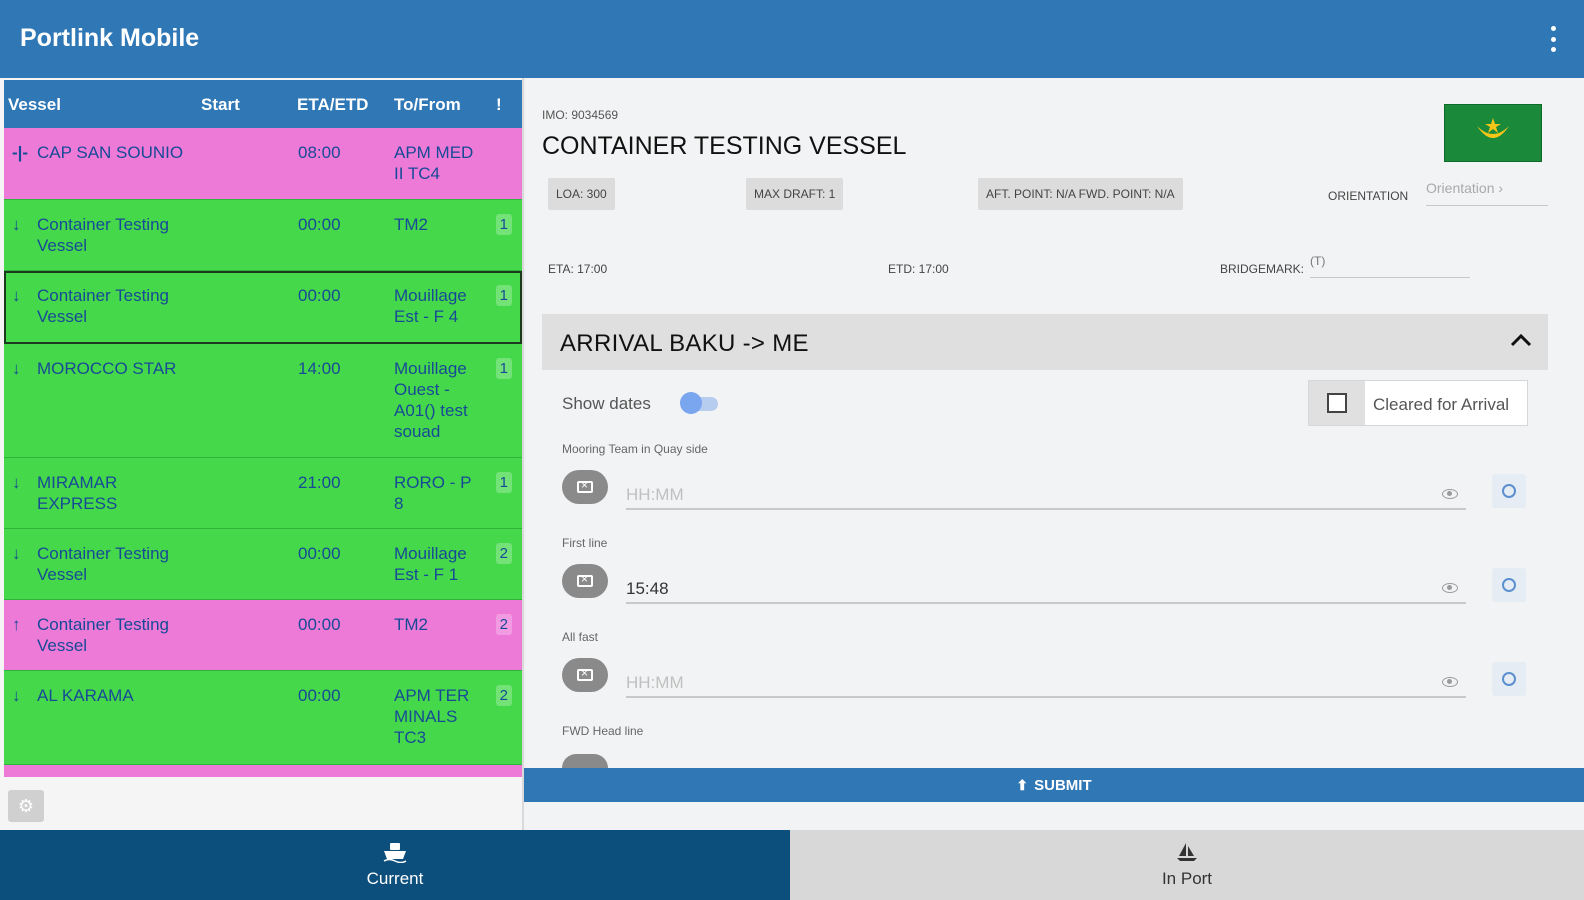 The width and height of the screenshot is (1584, 900). I want to click on settings-button: ⚙, so click(26, 806).